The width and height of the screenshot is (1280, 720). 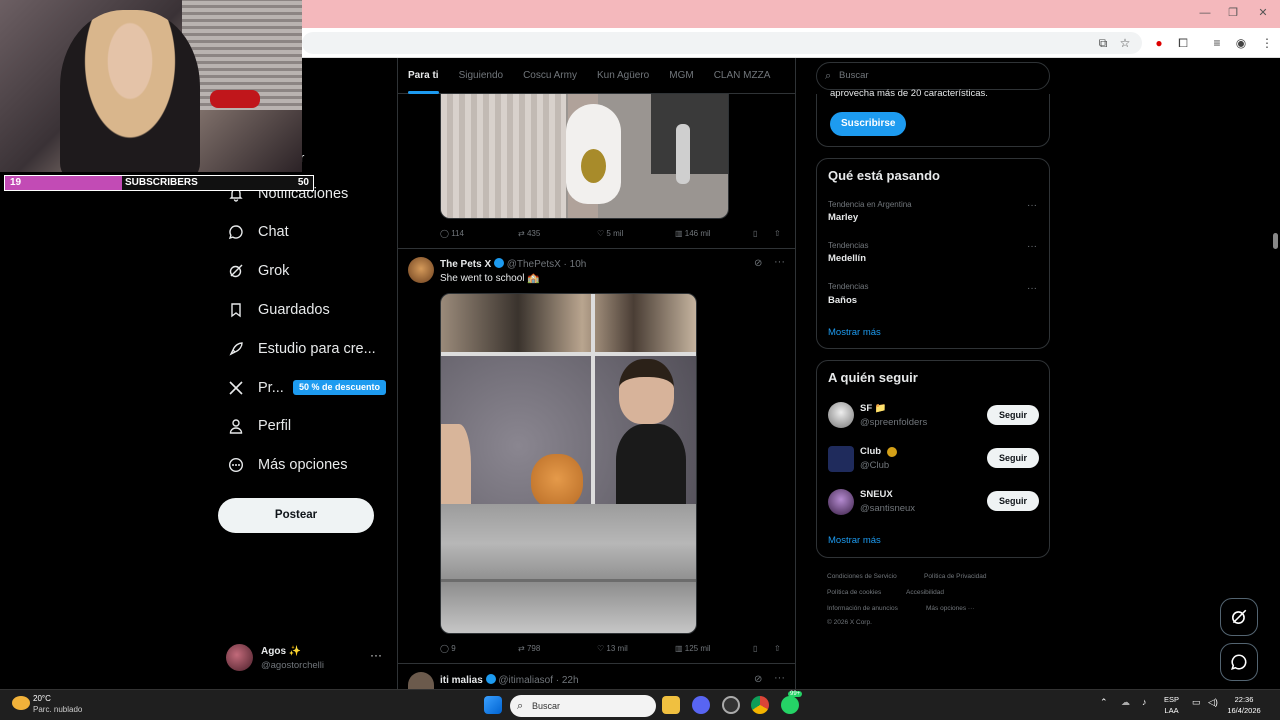 What do you see at coordinates (258, 271) in the screenshot?
I see `nav-grok: Grok` at bounding box center [258, 271].